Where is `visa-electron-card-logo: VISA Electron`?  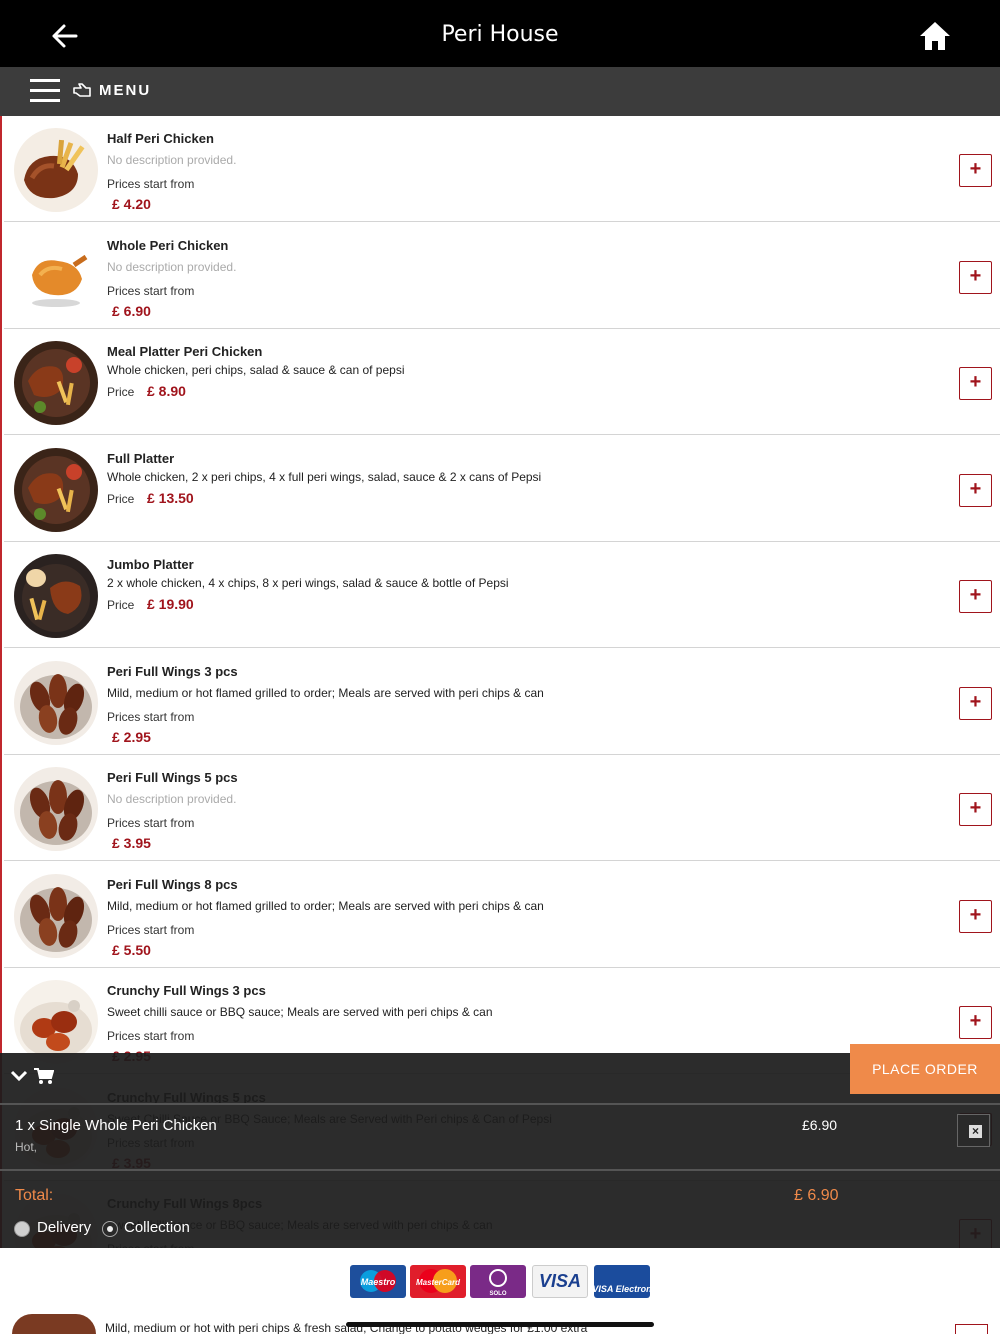 visa-electron-card-logo: VISA Electron is located at coordinates (622, 1281).